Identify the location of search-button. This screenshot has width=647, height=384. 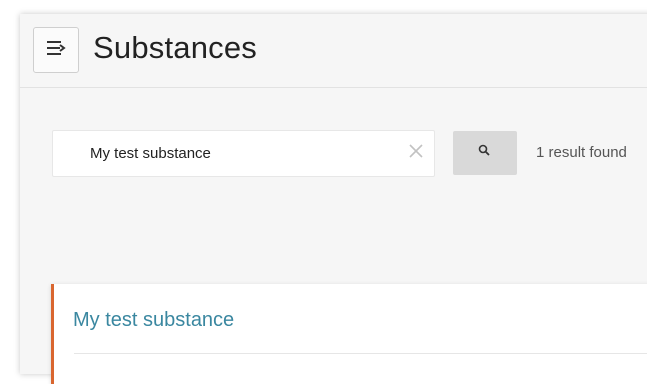
(485, 153).